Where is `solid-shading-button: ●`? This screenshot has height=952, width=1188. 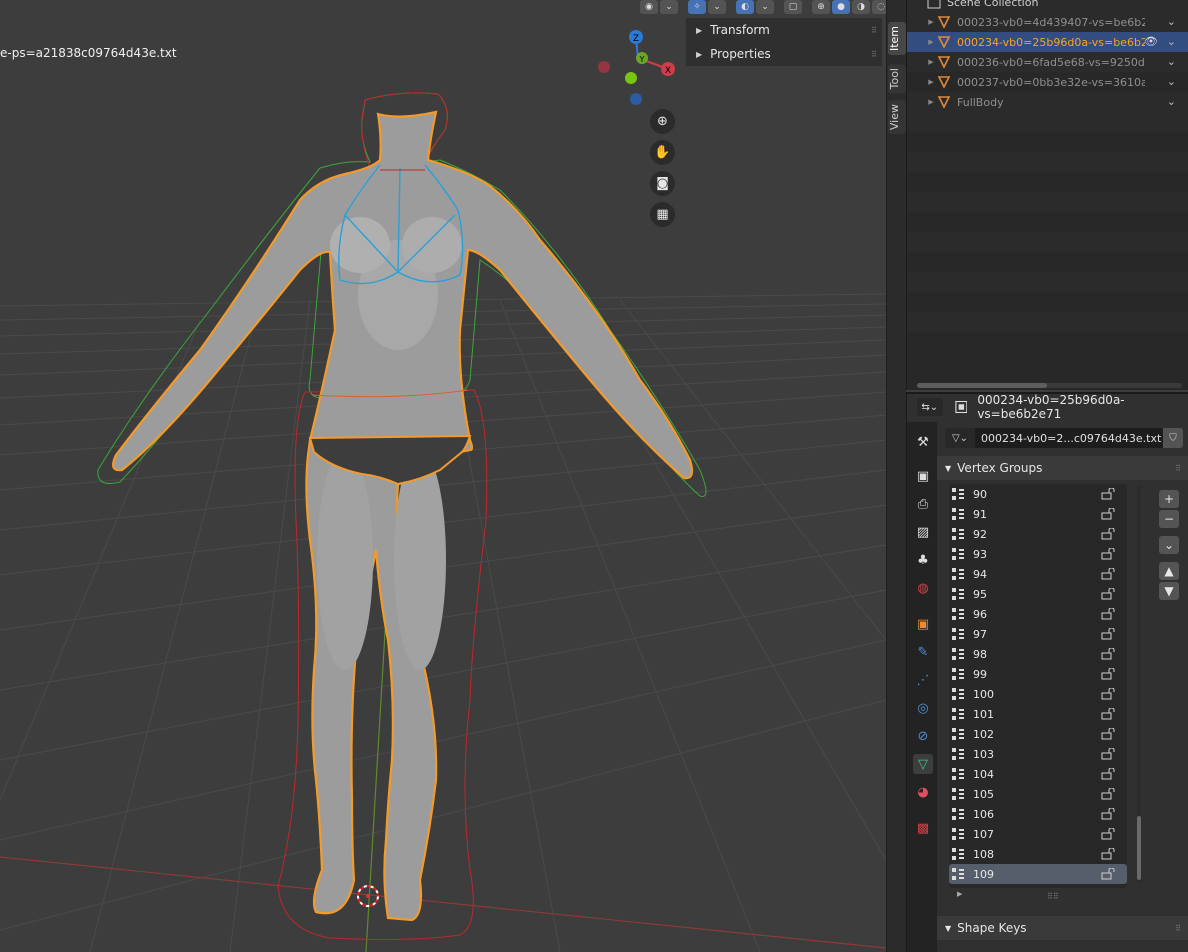 solid-shading-button: ● is located at coordinates (841, 7).